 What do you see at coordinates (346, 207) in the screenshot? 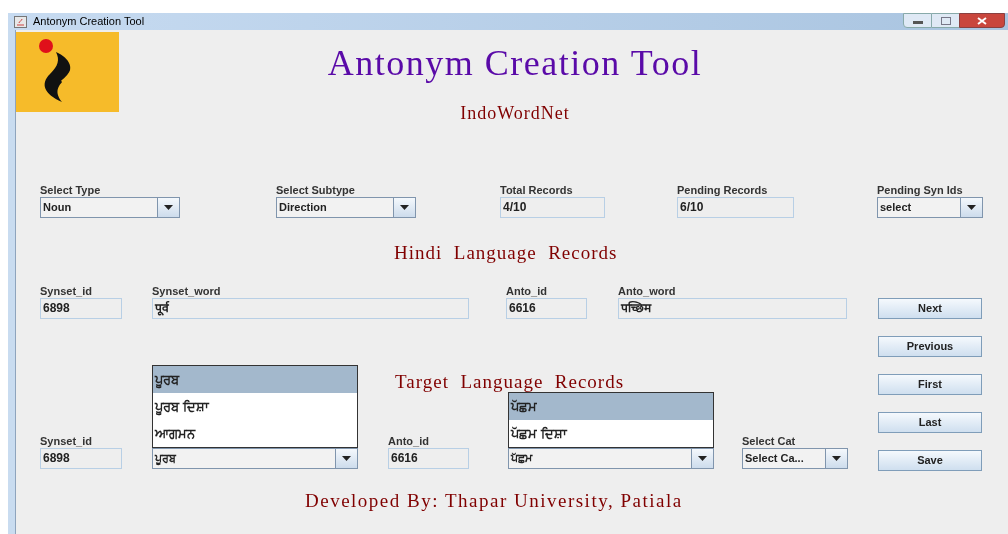
I see `combo-box: Direction` at bounding box center [346, 207].